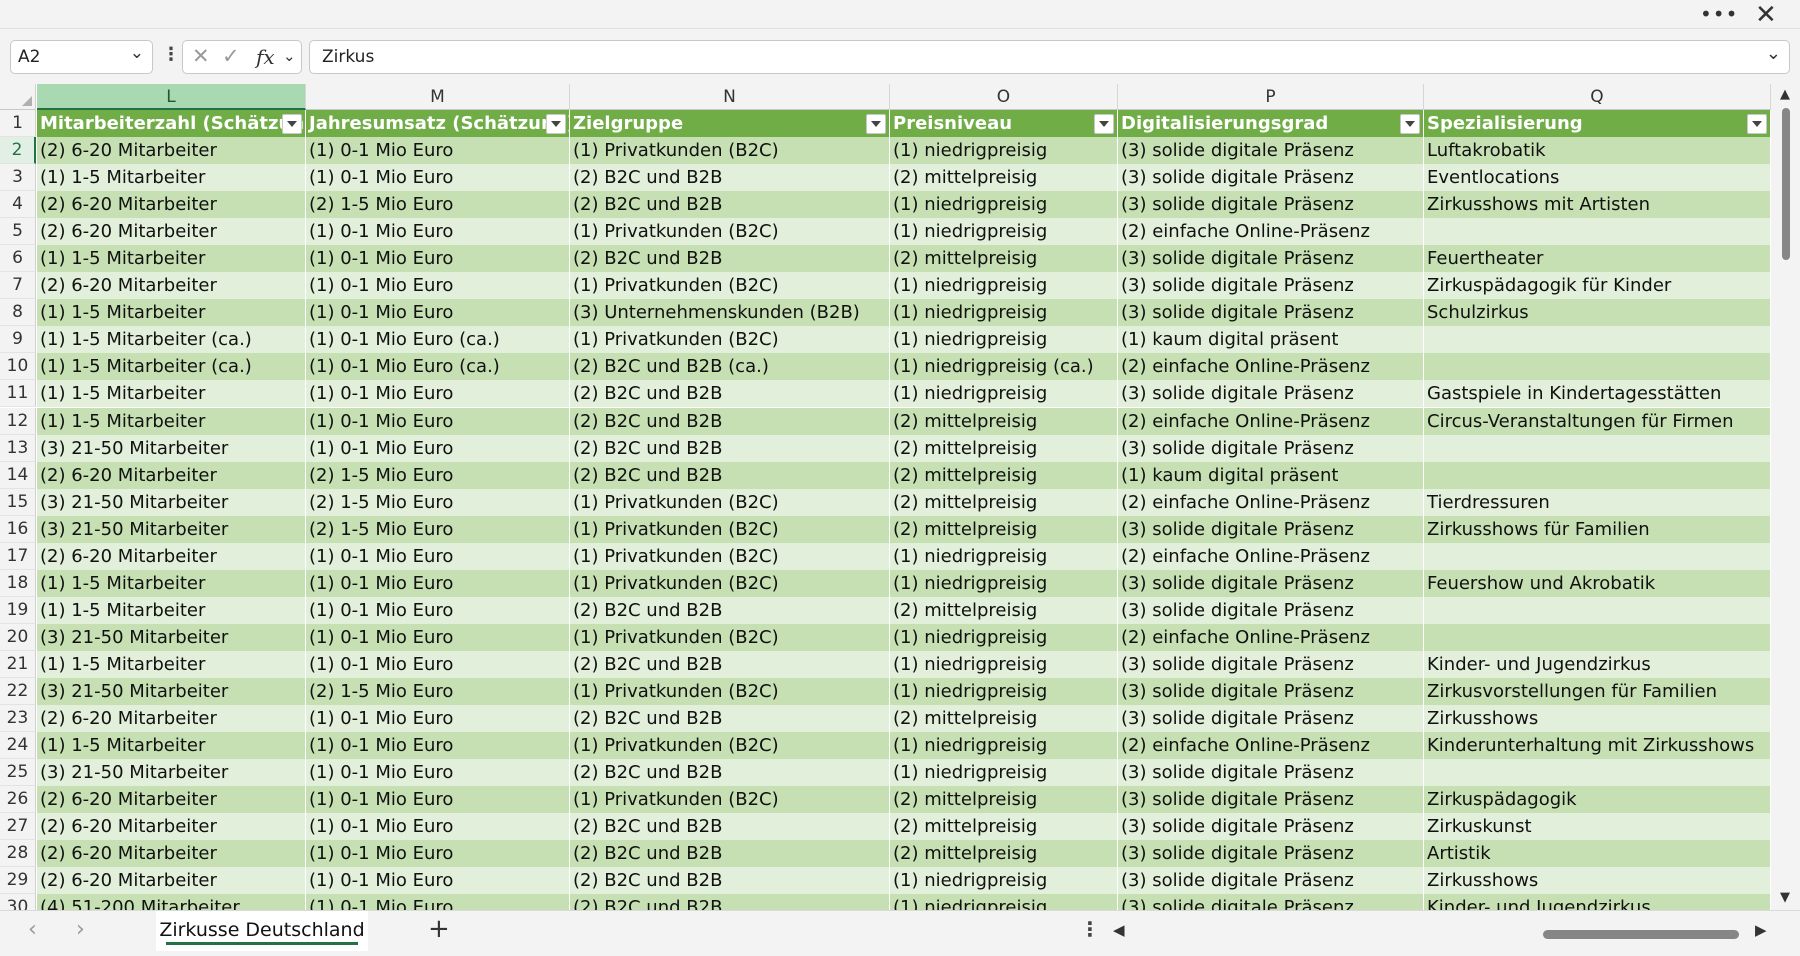  Describe the element at coordinates (18, 854) in the screenshot. I see `row-header-28: 28` at that location.